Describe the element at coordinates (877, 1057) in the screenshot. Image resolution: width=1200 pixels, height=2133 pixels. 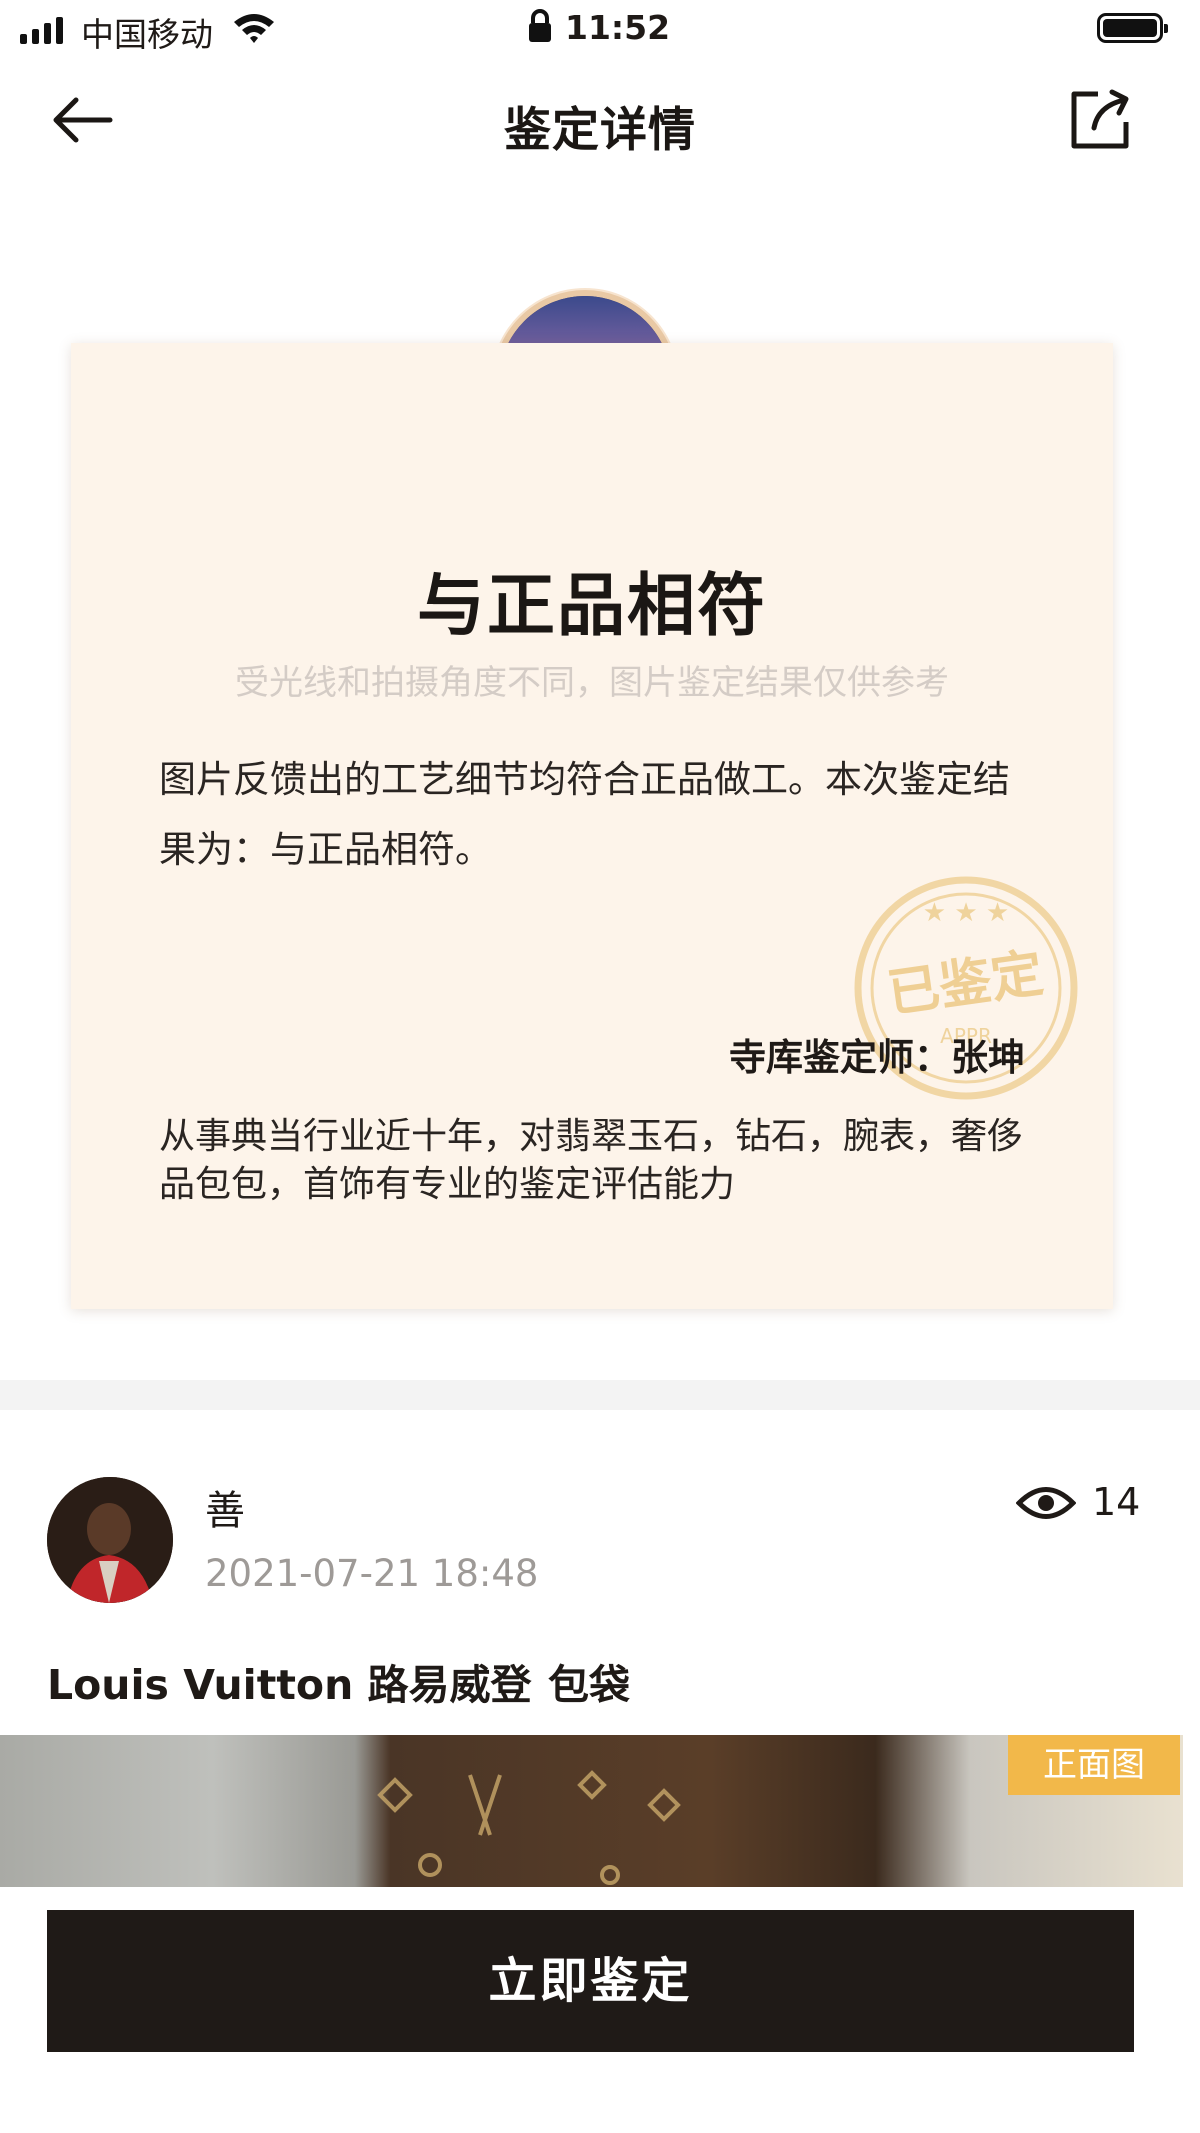
I see `appraiser-name: 寺库鉴定师：张坤` at that location.